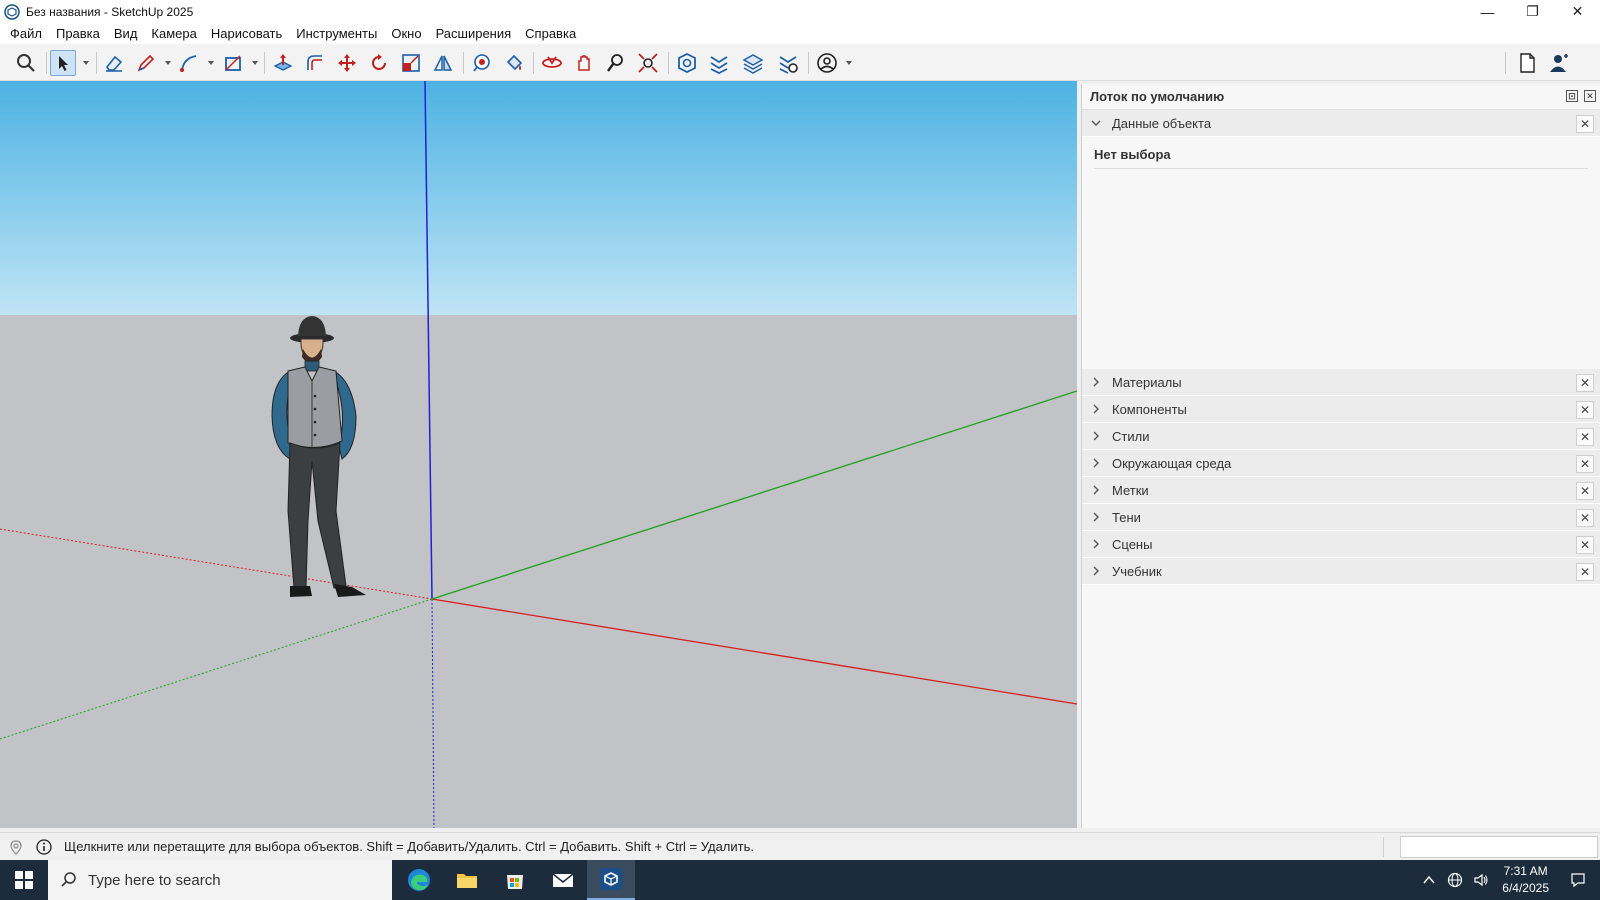 This screenshot has height=900, width=1600. Describe the element at coordinates (24, 880) in the screenshot. I see `start-button` at that location.